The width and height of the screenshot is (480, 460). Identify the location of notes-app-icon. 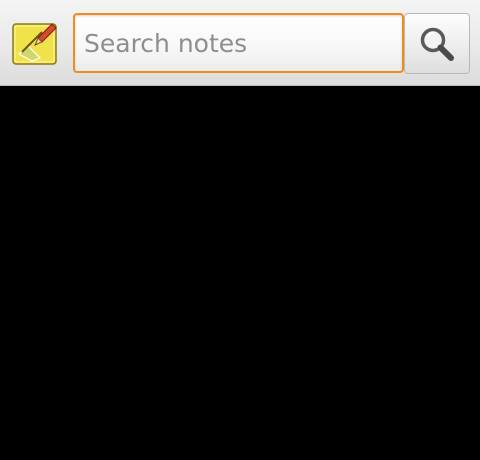
(35, 43).